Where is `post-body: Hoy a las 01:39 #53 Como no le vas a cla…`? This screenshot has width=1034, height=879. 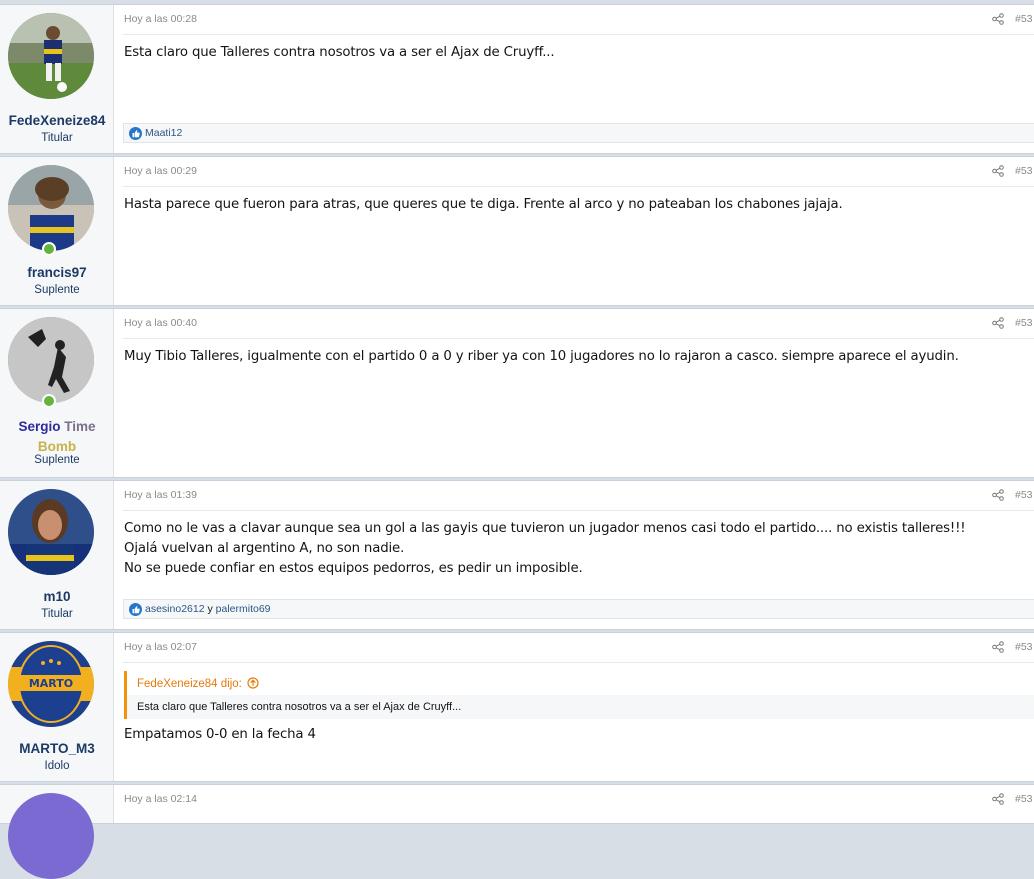
post-body: Hoy a las 01:39 #53 Como no le vas a cla… is located at coordinates (574, 555).